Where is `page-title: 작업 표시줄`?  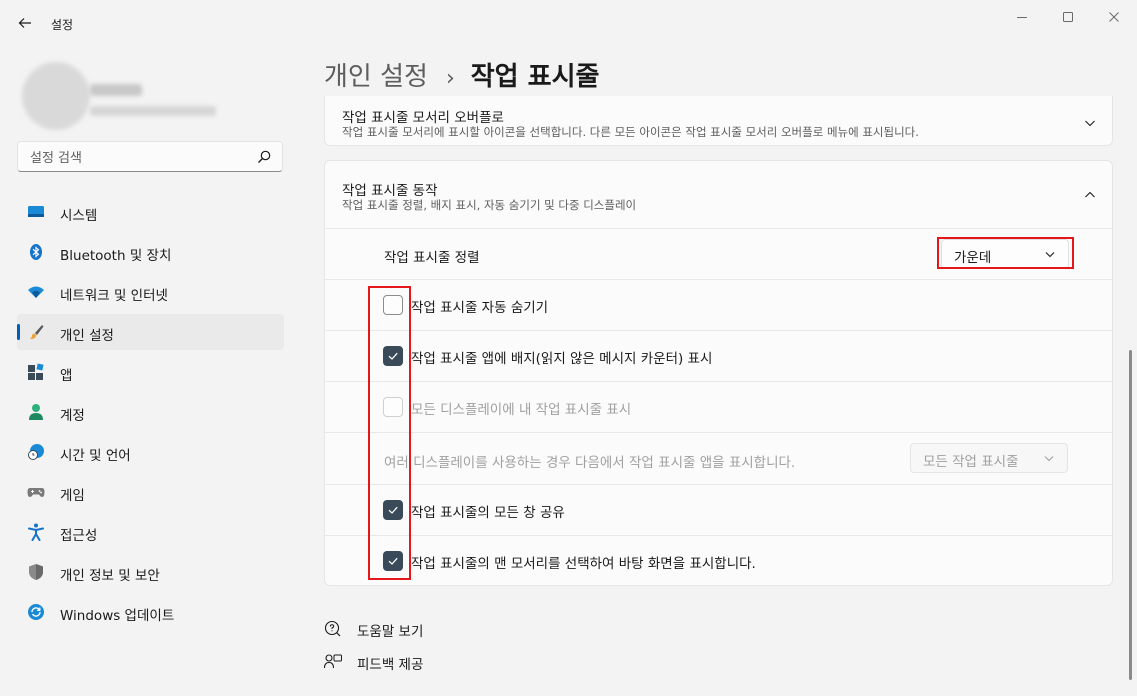
page-title: 작업 표시줄 is located at coordinates (535, 77).